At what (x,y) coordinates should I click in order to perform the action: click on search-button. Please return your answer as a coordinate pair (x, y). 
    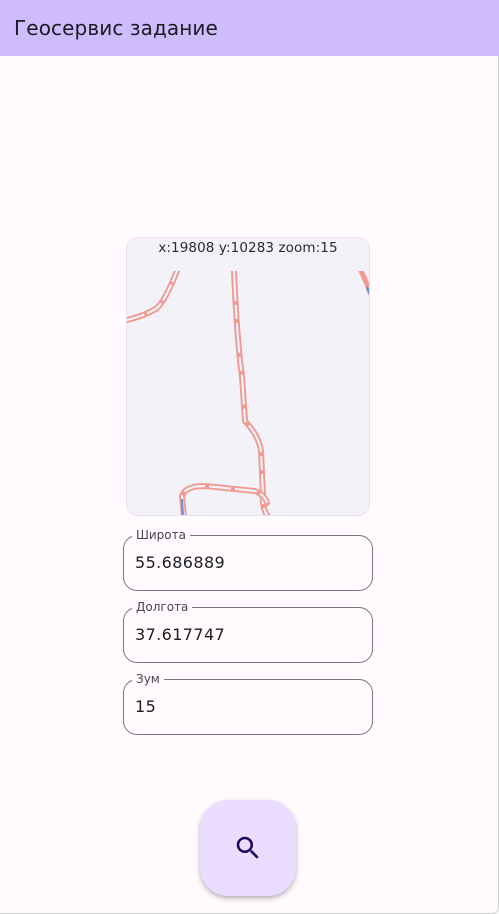
    Looking at the image, I should click on (248, 848).